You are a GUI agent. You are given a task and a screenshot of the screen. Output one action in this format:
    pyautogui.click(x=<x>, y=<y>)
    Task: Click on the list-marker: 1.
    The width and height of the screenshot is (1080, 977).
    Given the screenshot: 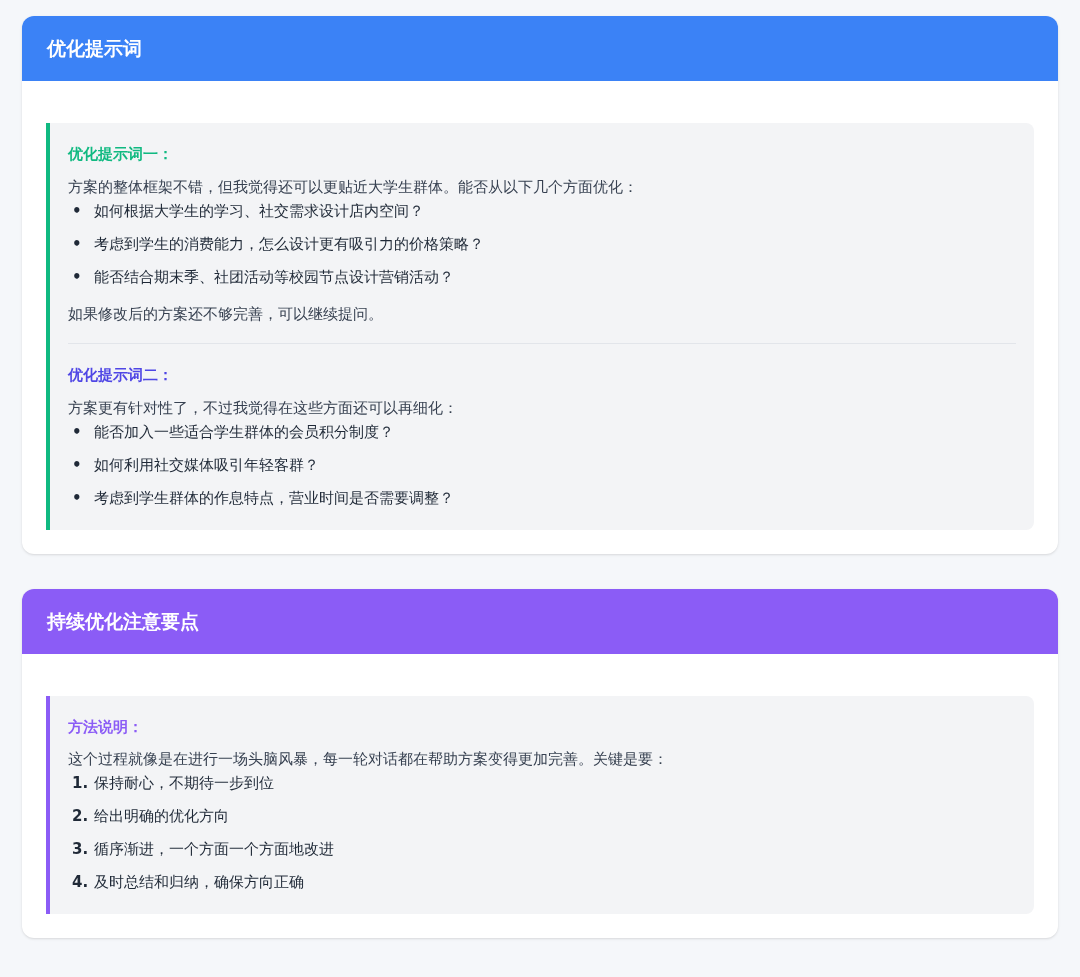 What is the action you would take?
    pyautogui.click(x=80, y=783)
    